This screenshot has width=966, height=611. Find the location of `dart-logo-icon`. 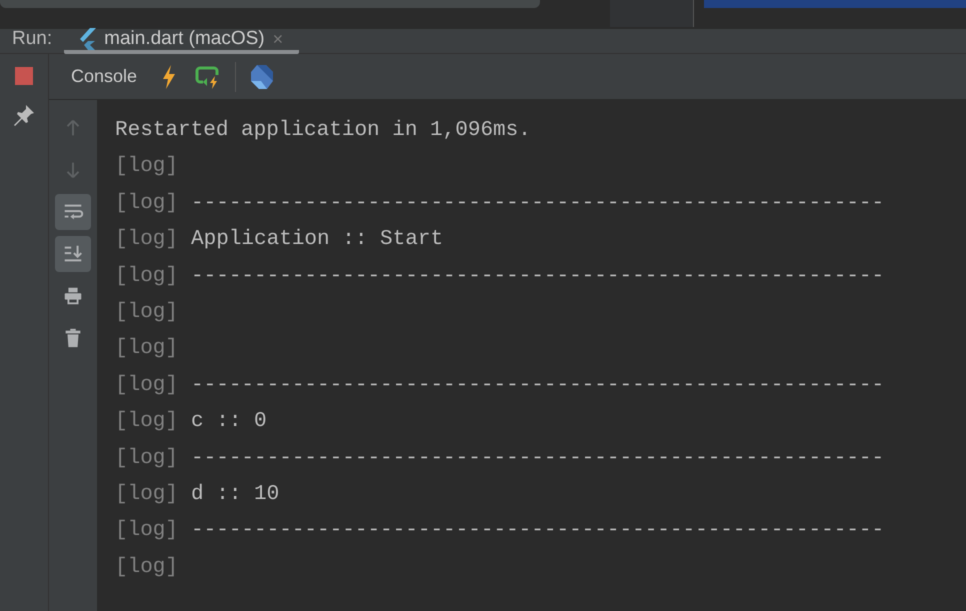

dart-logo-icon is located at coordinates (262, 77).